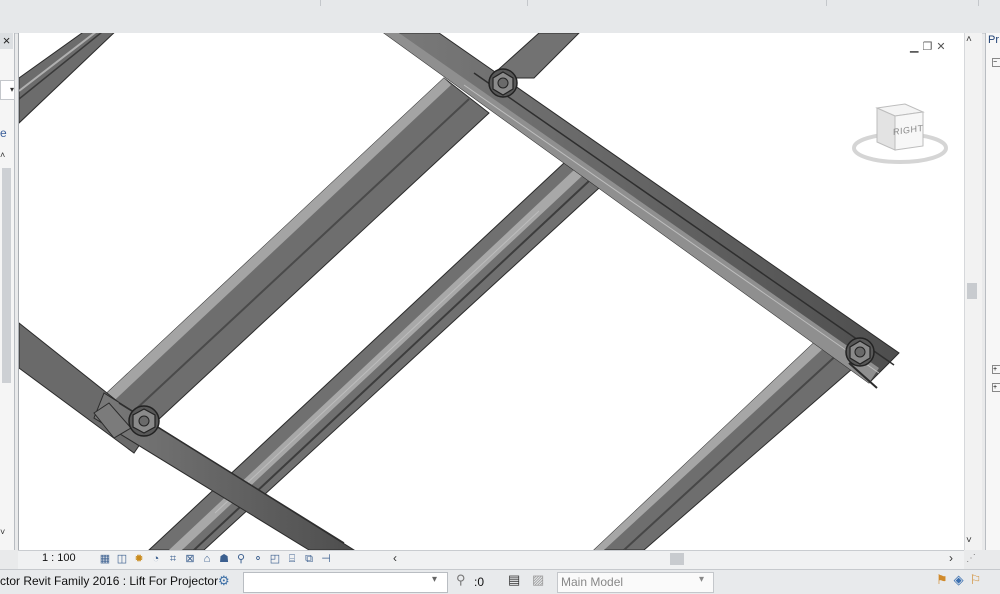 Image resolution: width=1000 pixels, height=594 pixels. Describe the element at coordinates (942, 580) in the screenshot. I see `select-links-icon: ⚑` at that location.